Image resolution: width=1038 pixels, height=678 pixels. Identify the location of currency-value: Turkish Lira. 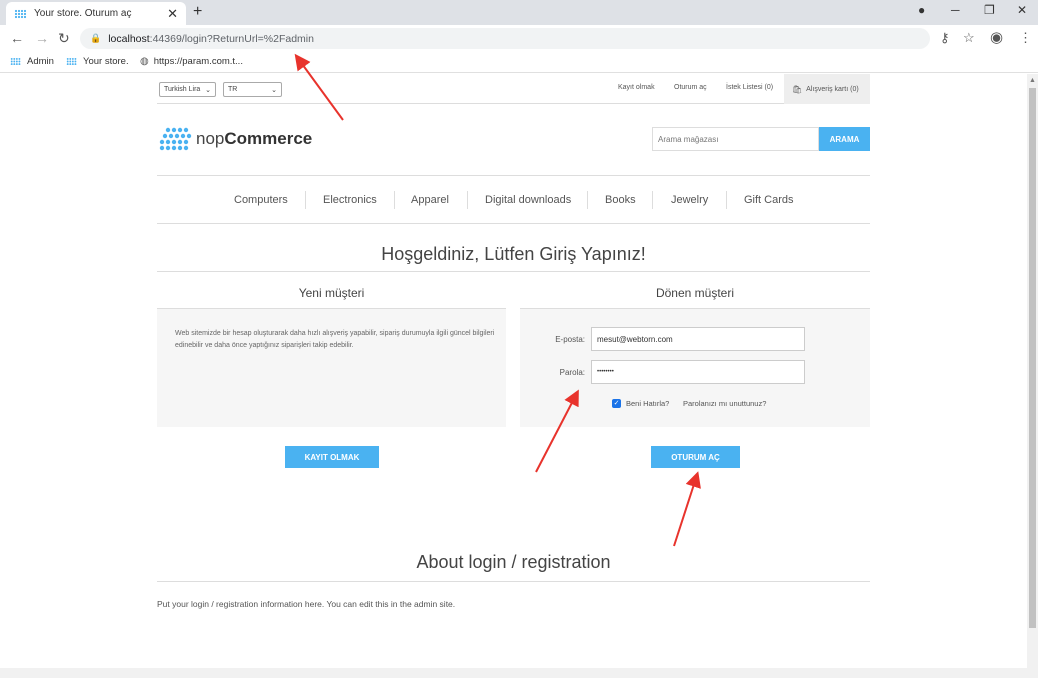
(182, 89).